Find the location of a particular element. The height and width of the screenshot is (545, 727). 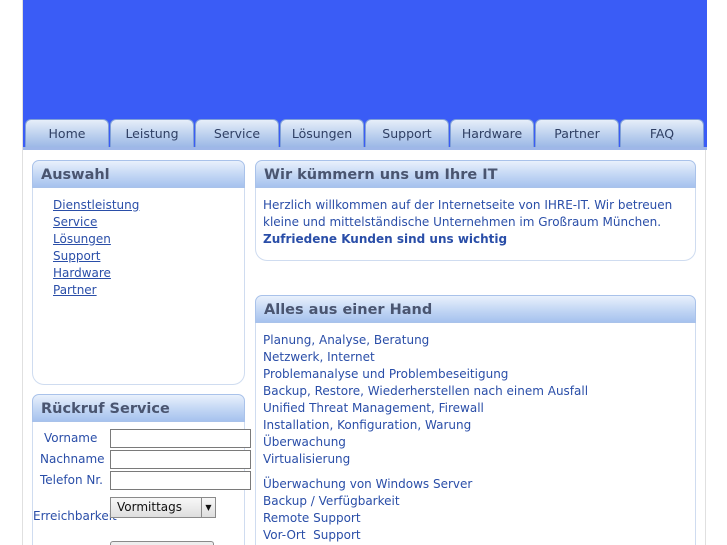

availability-select: Vormittags ▼ is located at coordinates (163, 507).